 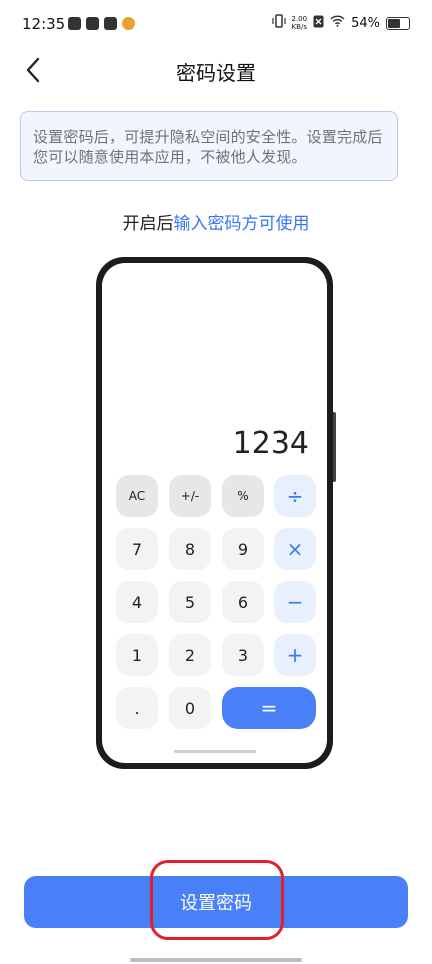 What do you see at coordinates (137, 496) in the screenshot?
I see `key-ac: AC` at bounding box center [137, 496].